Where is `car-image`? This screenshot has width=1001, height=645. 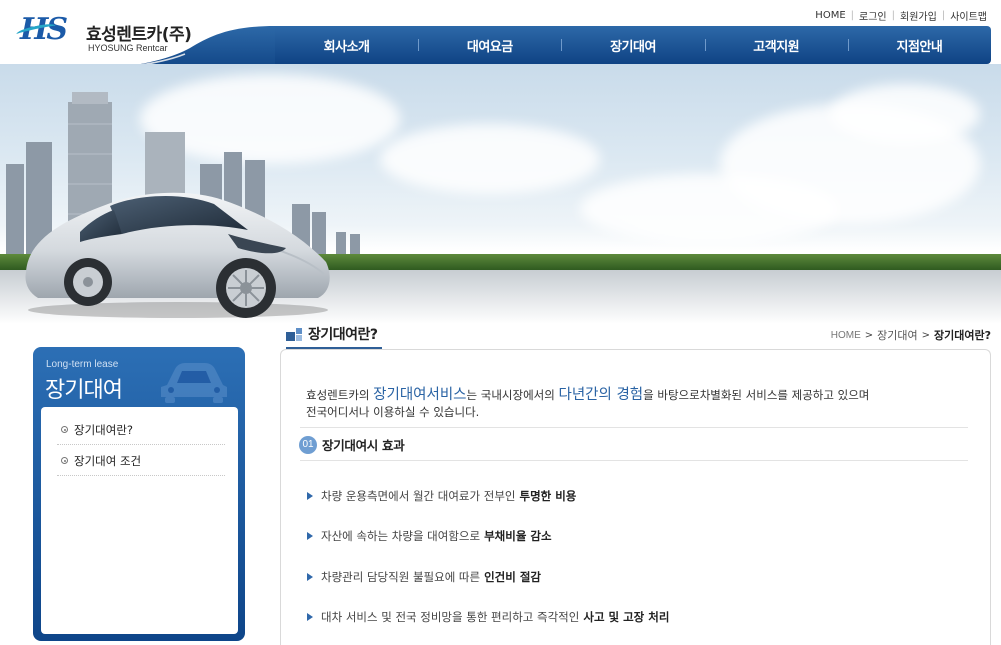 car-image is located at coordinates (177, 255).